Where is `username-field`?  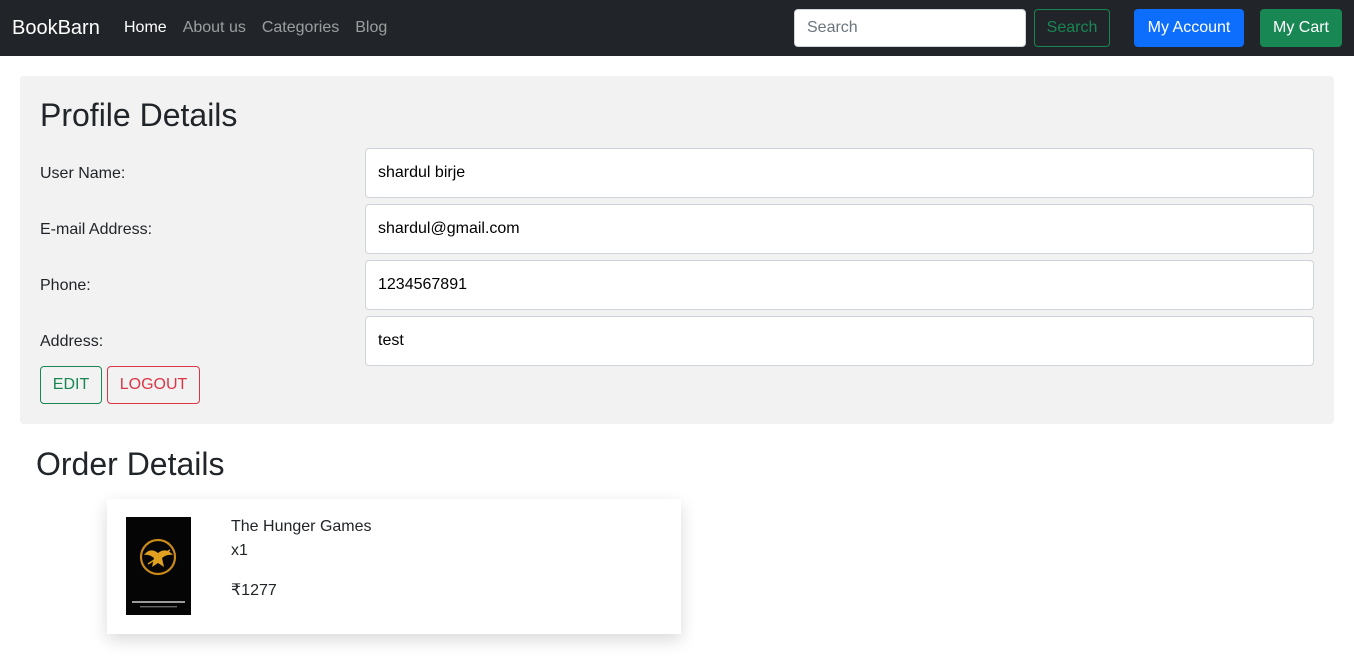
username-field is located at coordinates (839, 173).